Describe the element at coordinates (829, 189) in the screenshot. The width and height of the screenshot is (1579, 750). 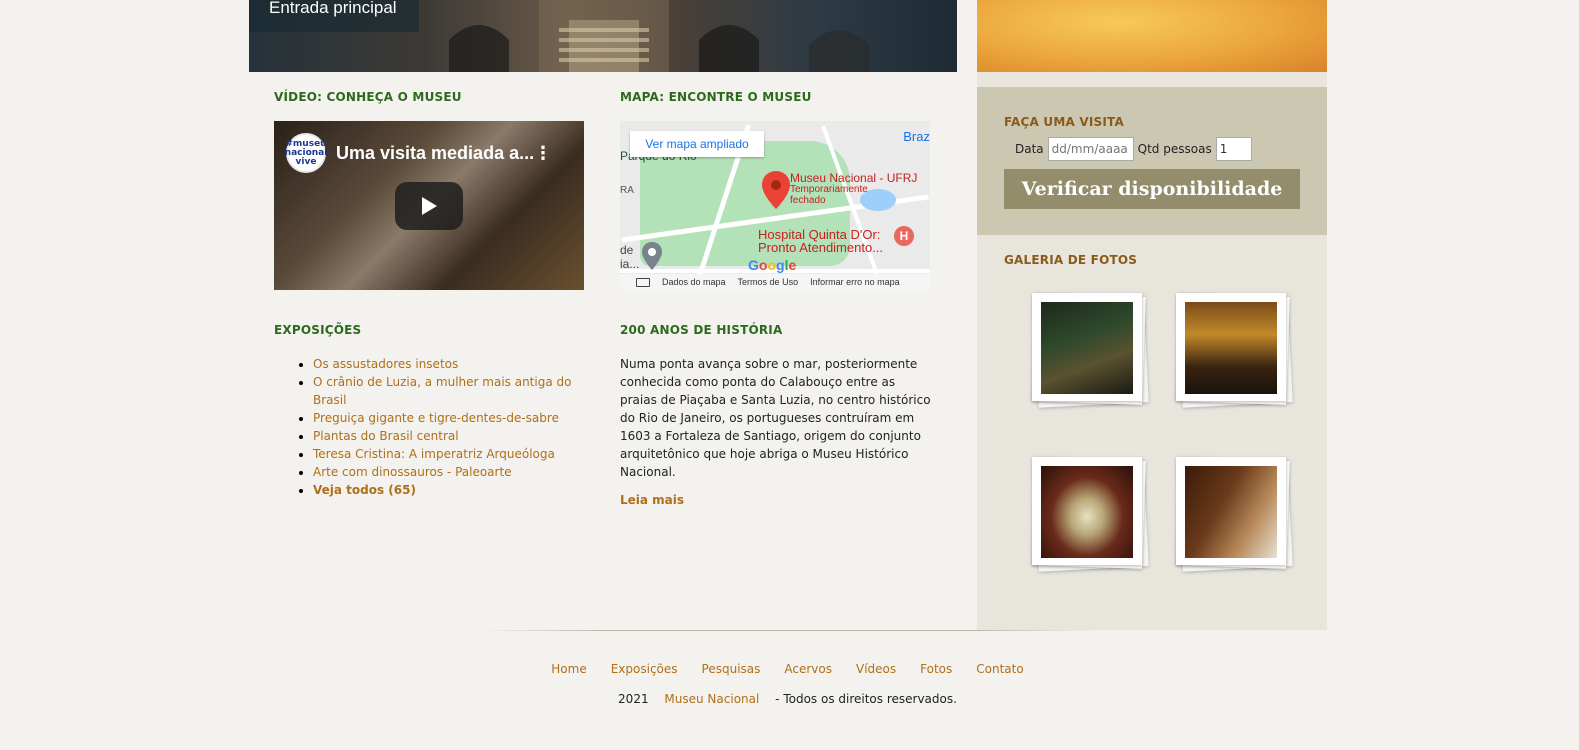
I see `map-museum-status: Temporariamente` at that location.